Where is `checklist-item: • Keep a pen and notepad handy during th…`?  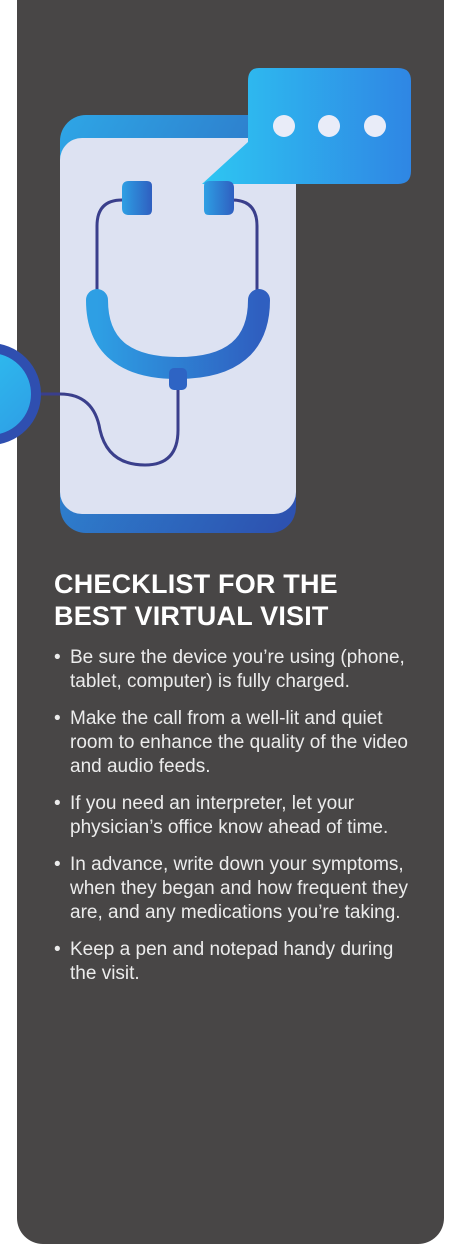 checklist-item: • Keep a pen and notepad handy during th… is located at coordinates (239, 962).